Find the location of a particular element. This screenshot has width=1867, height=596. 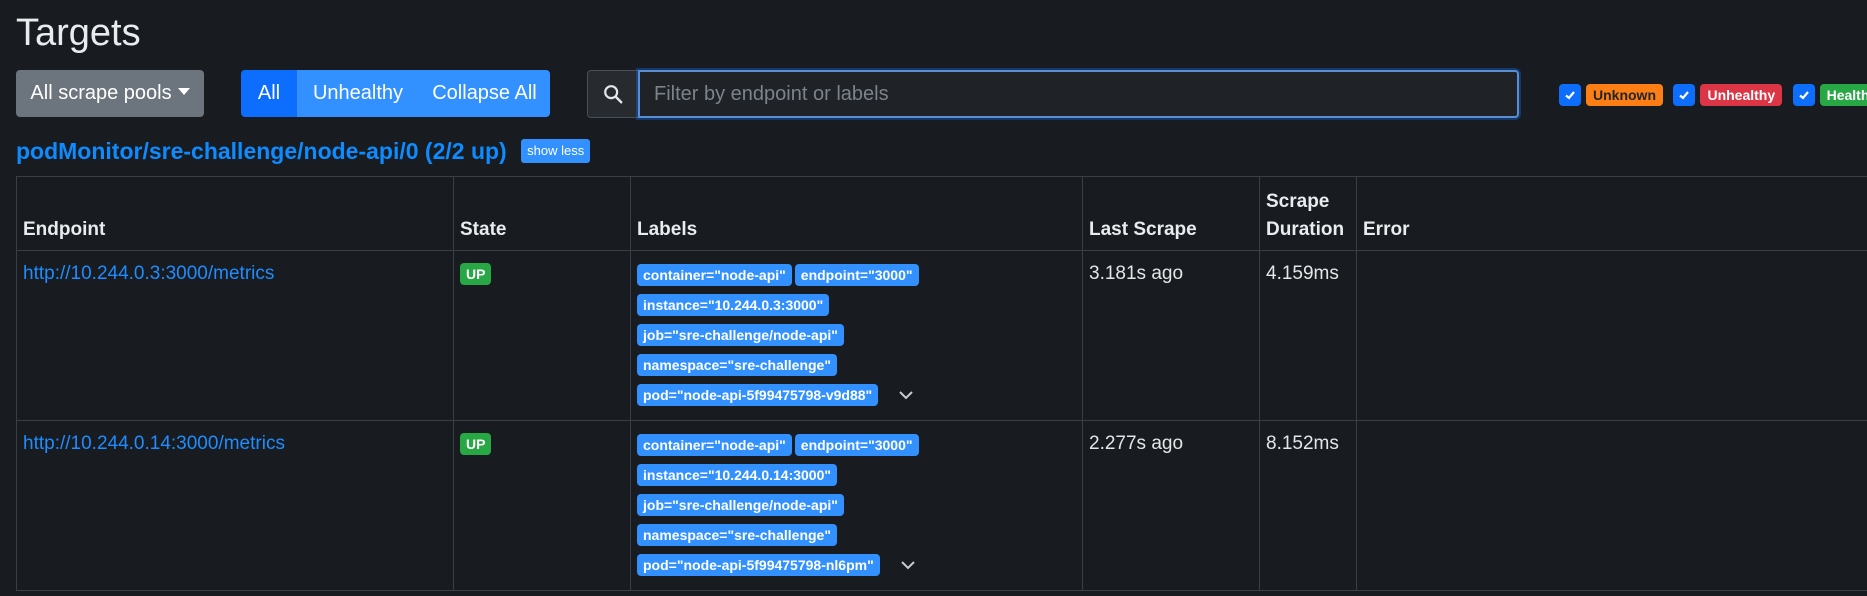

filter-healthy: Healthy is located at coordinates (1829, 95).